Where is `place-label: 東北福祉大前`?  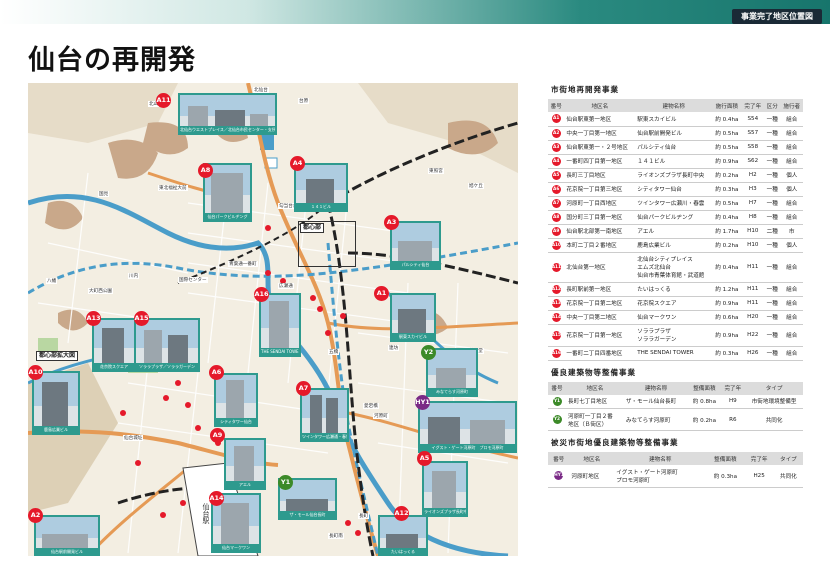
place-label: 東北福祉大前 is located at coordinates (173, 188).